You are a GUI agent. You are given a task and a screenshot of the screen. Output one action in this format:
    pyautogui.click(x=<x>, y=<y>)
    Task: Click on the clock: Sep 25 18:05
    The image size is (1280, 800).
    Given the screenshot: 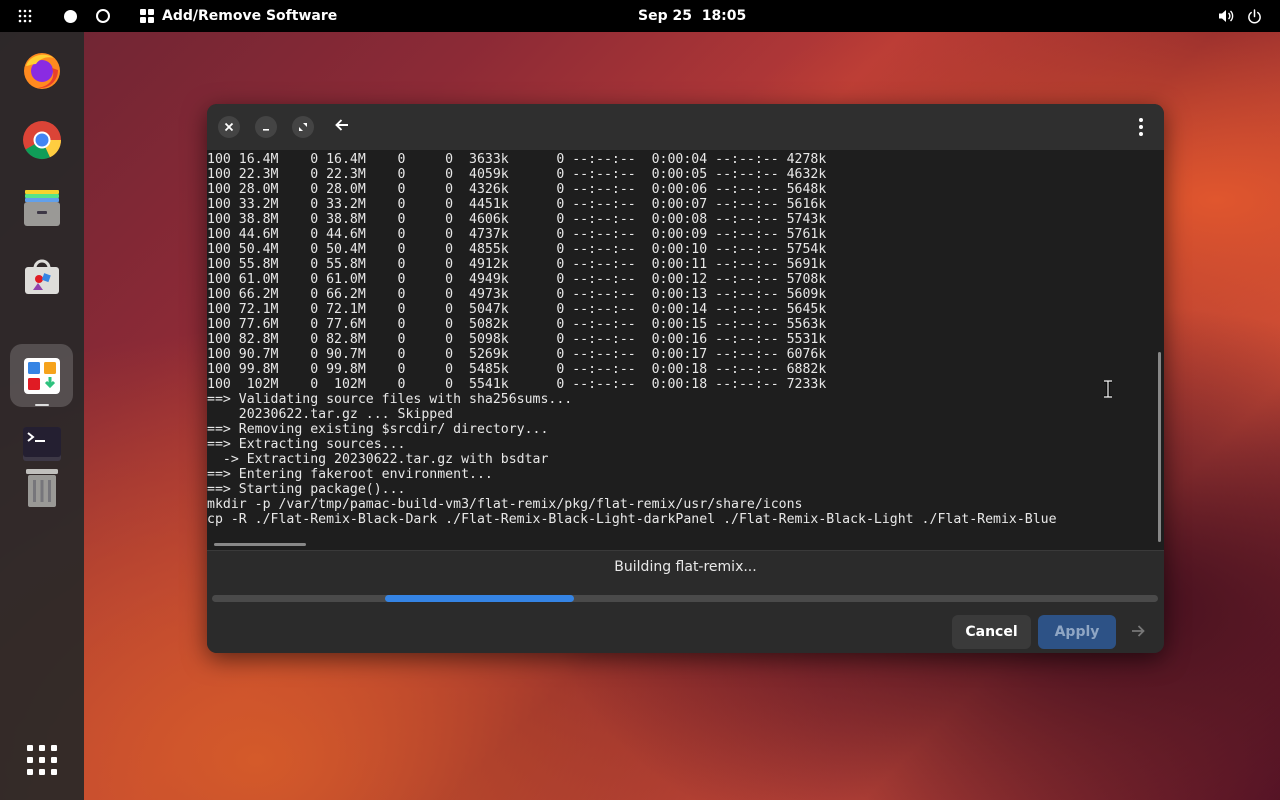 What is the action you would take?
    pyautogui.click(x=692, y=16)
    